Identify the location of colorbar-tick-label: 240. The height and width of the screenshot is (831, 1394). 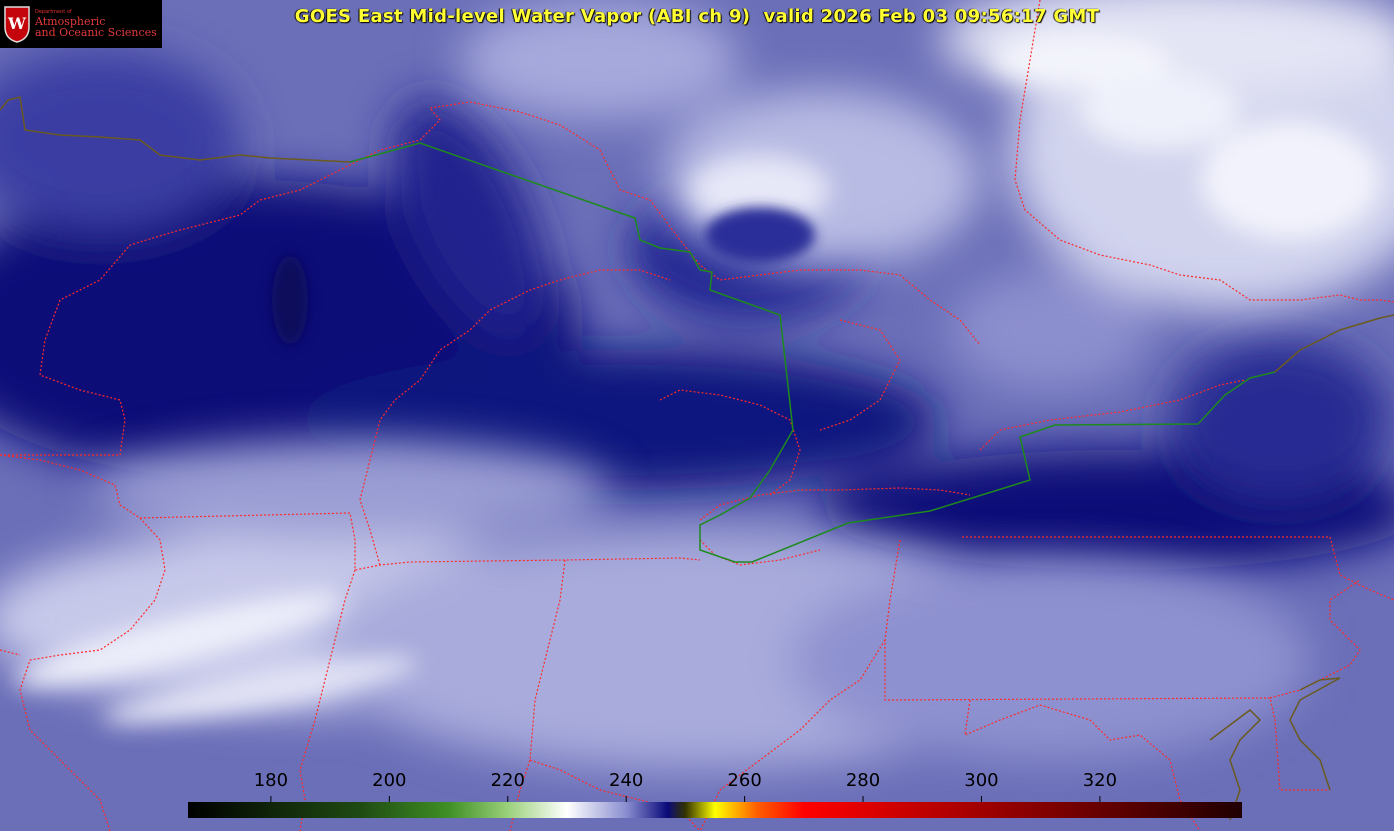
(626, 780).